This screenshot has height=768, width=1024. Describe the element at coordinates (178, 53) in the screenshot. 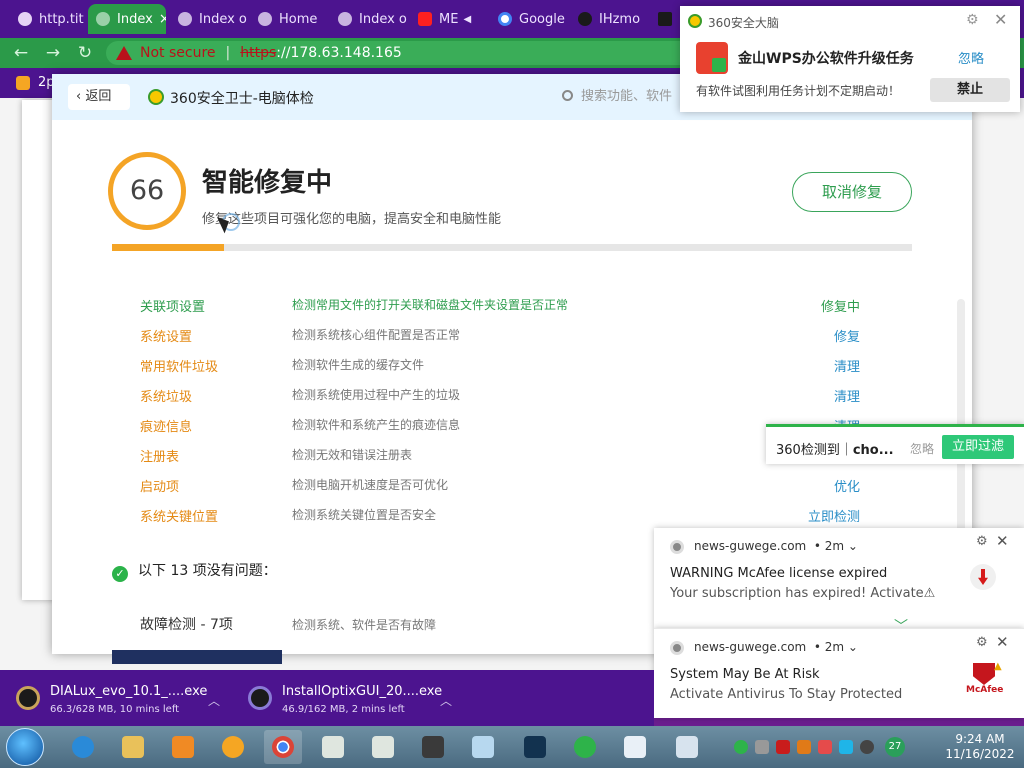

I see `not-secure-label: Not secure` at that location.